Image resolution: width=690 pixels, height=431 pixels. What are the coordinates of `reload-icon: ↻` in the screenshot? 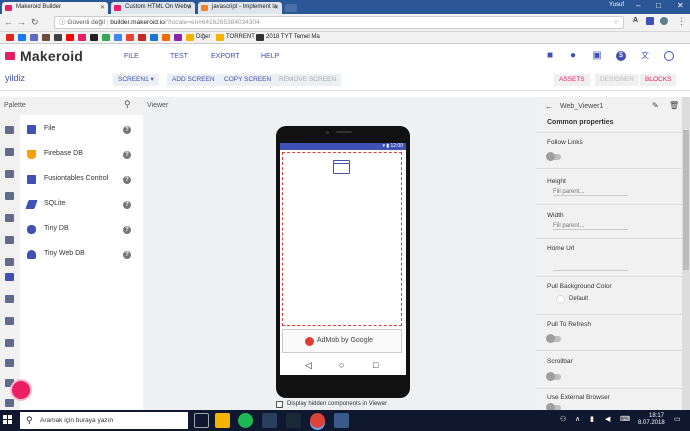 It's located at (35, 22).